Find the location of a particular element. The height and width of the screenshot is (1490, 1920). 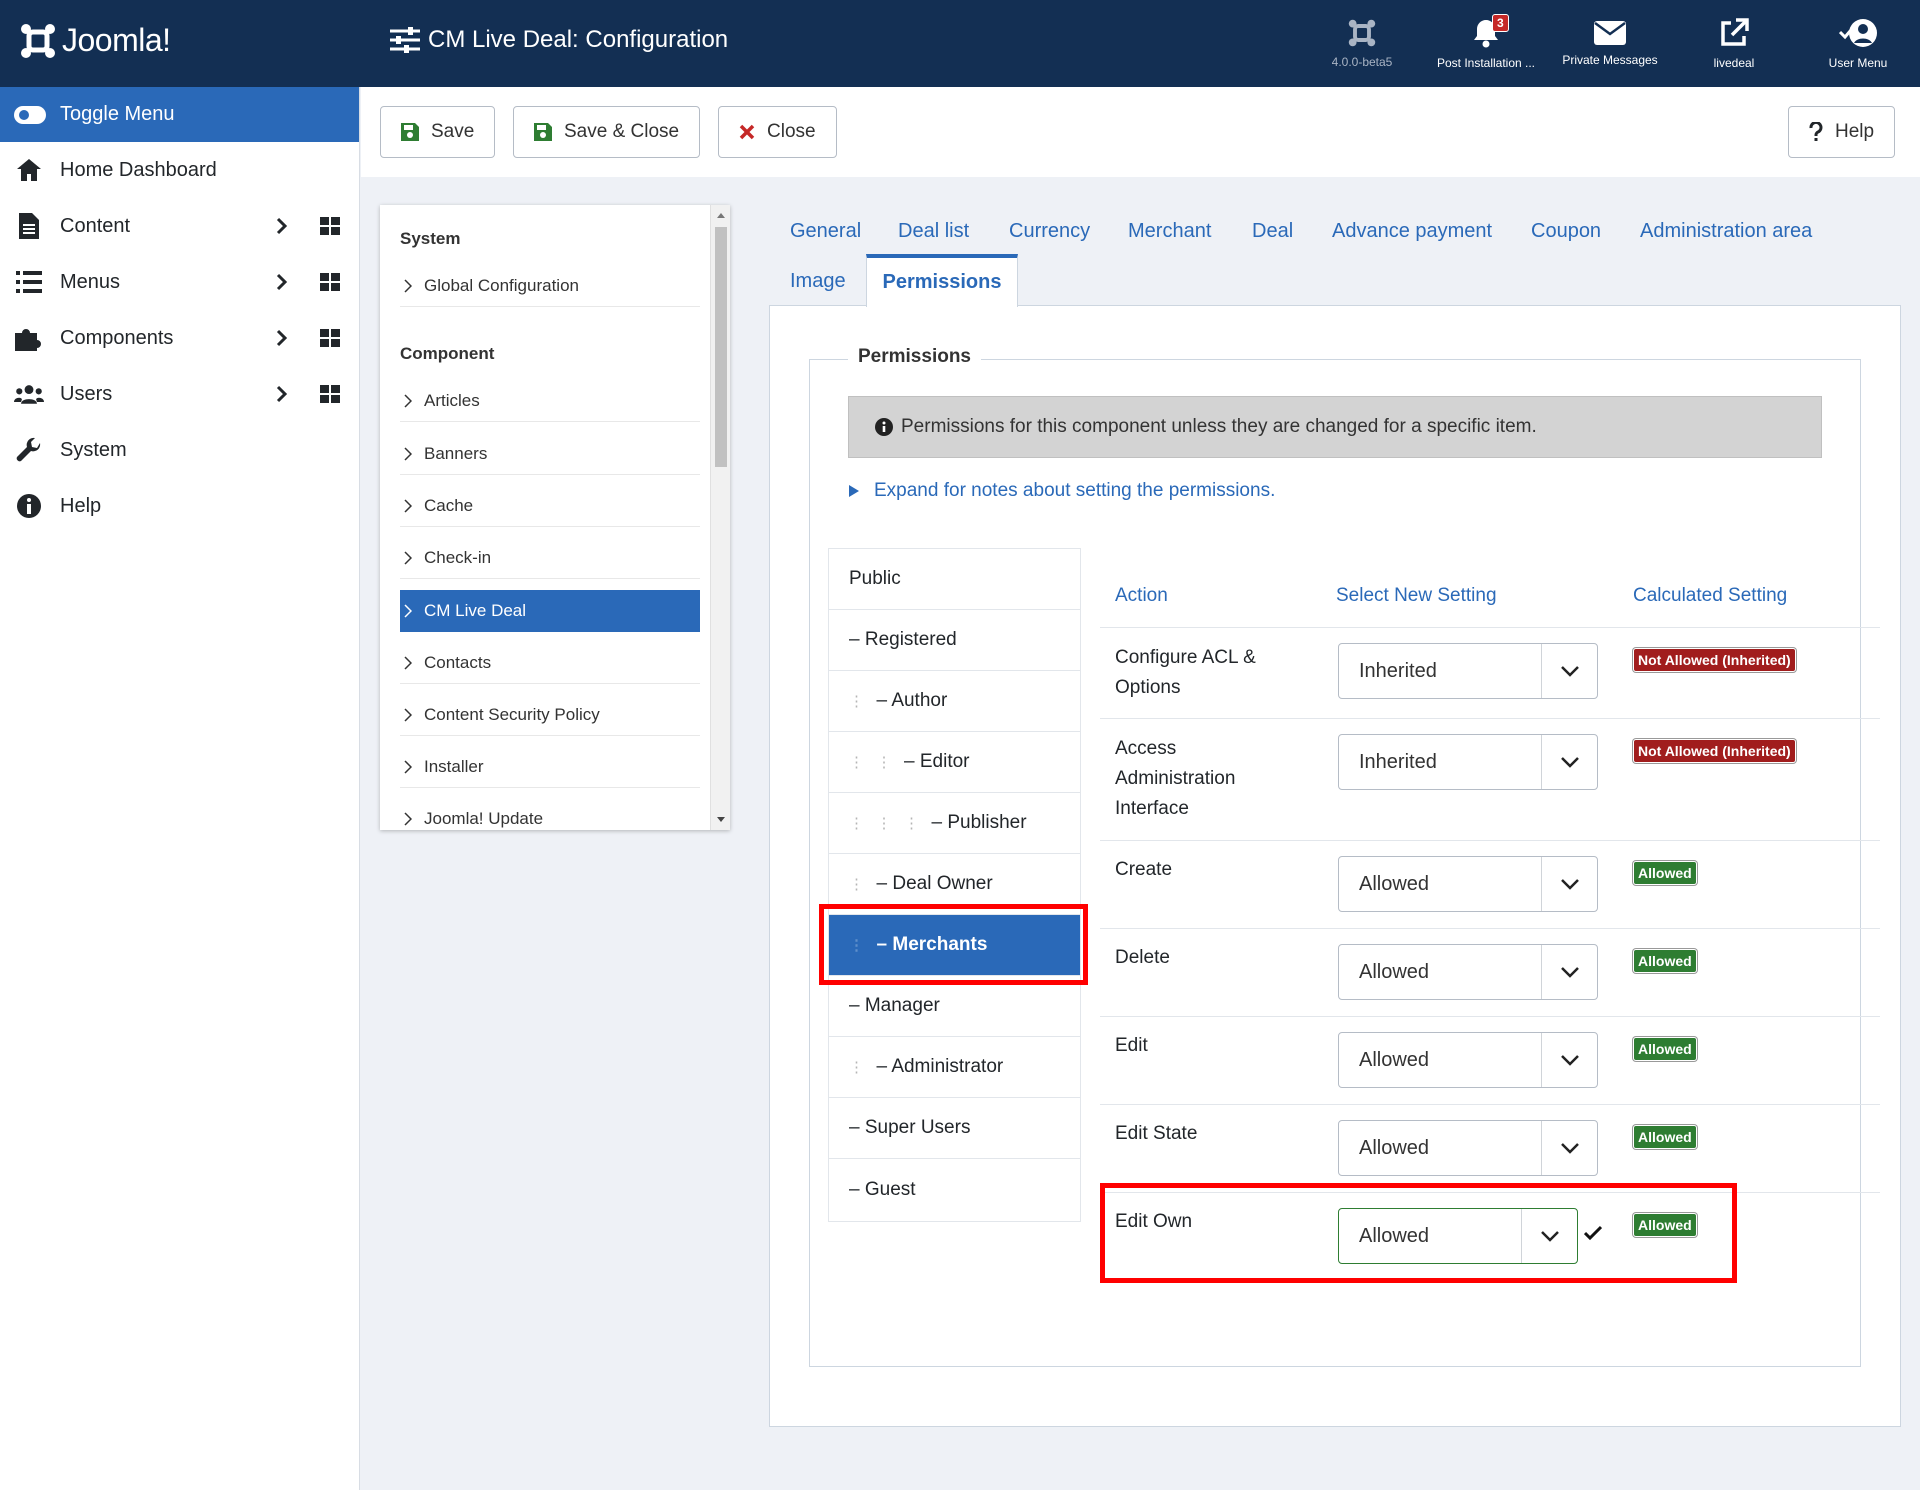

sidebar-item-label: Menus is located at coordinates (90, 281).